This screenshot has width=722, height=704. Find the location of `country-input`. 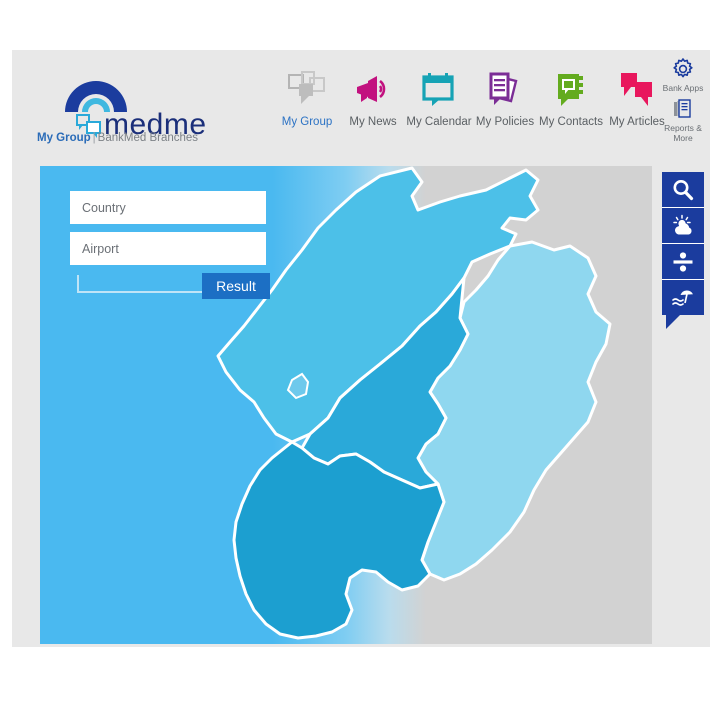

country-input is located at coordinates (168, 207).